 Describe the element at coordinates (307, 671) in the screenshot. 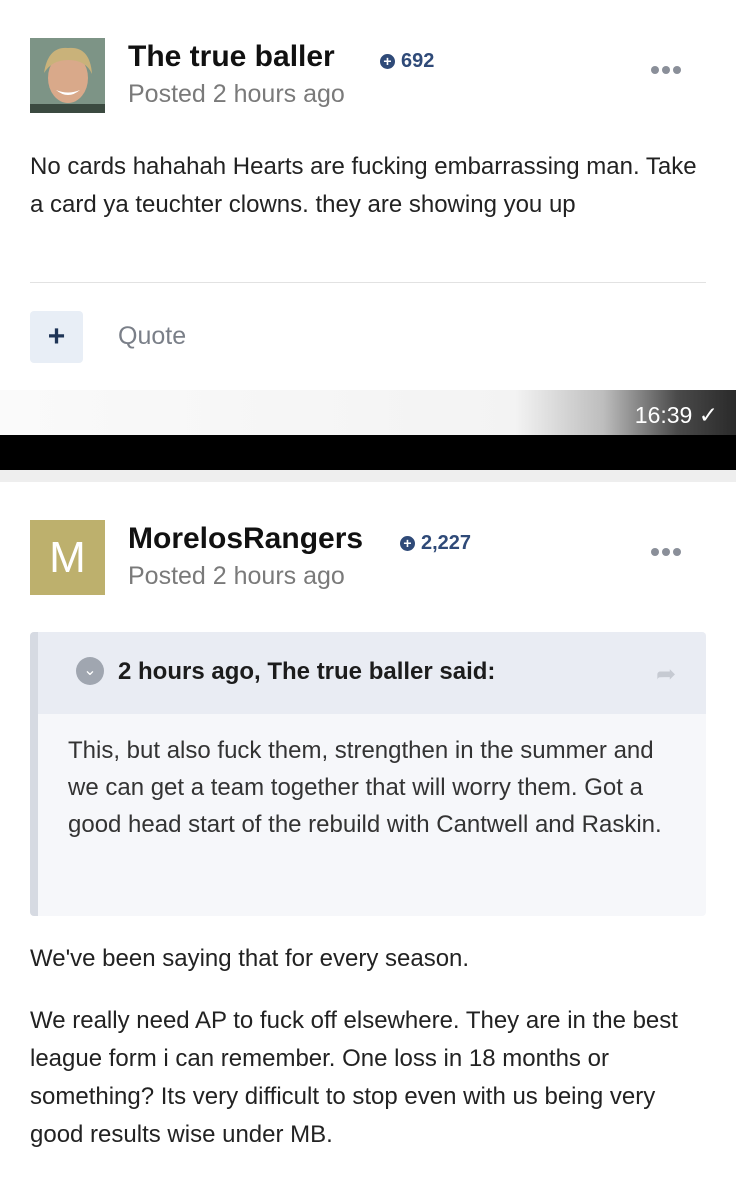

I see `quote-citation: 2 hours ago, The true baller said:` at that location.